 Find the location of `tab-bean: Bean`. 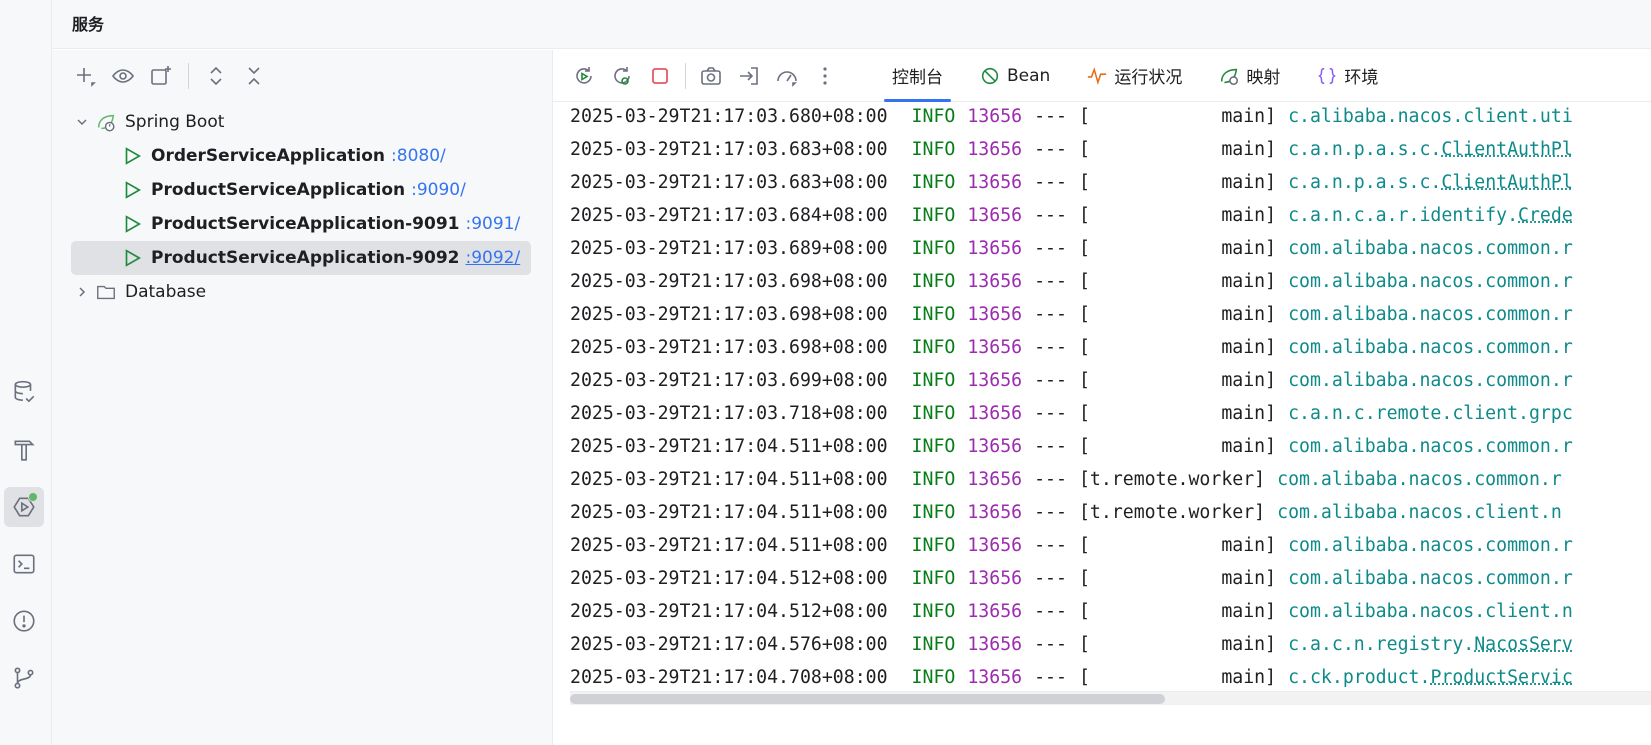

tab-bean: Bean is located at coordinates (1014, 76).